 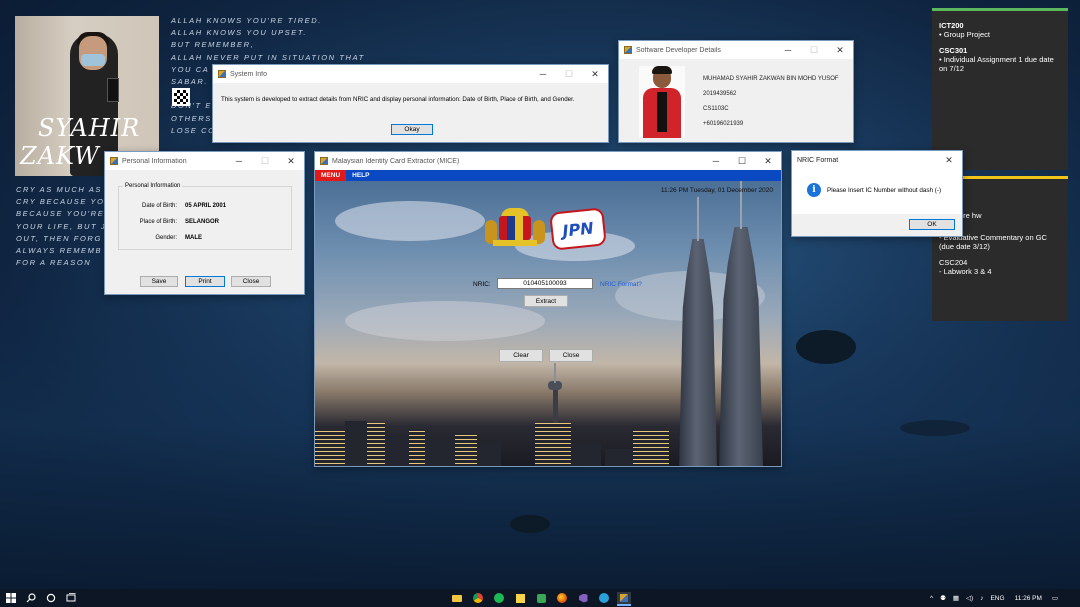 I want to click on developer-program: CS1103C, so click(x=716, y=109).